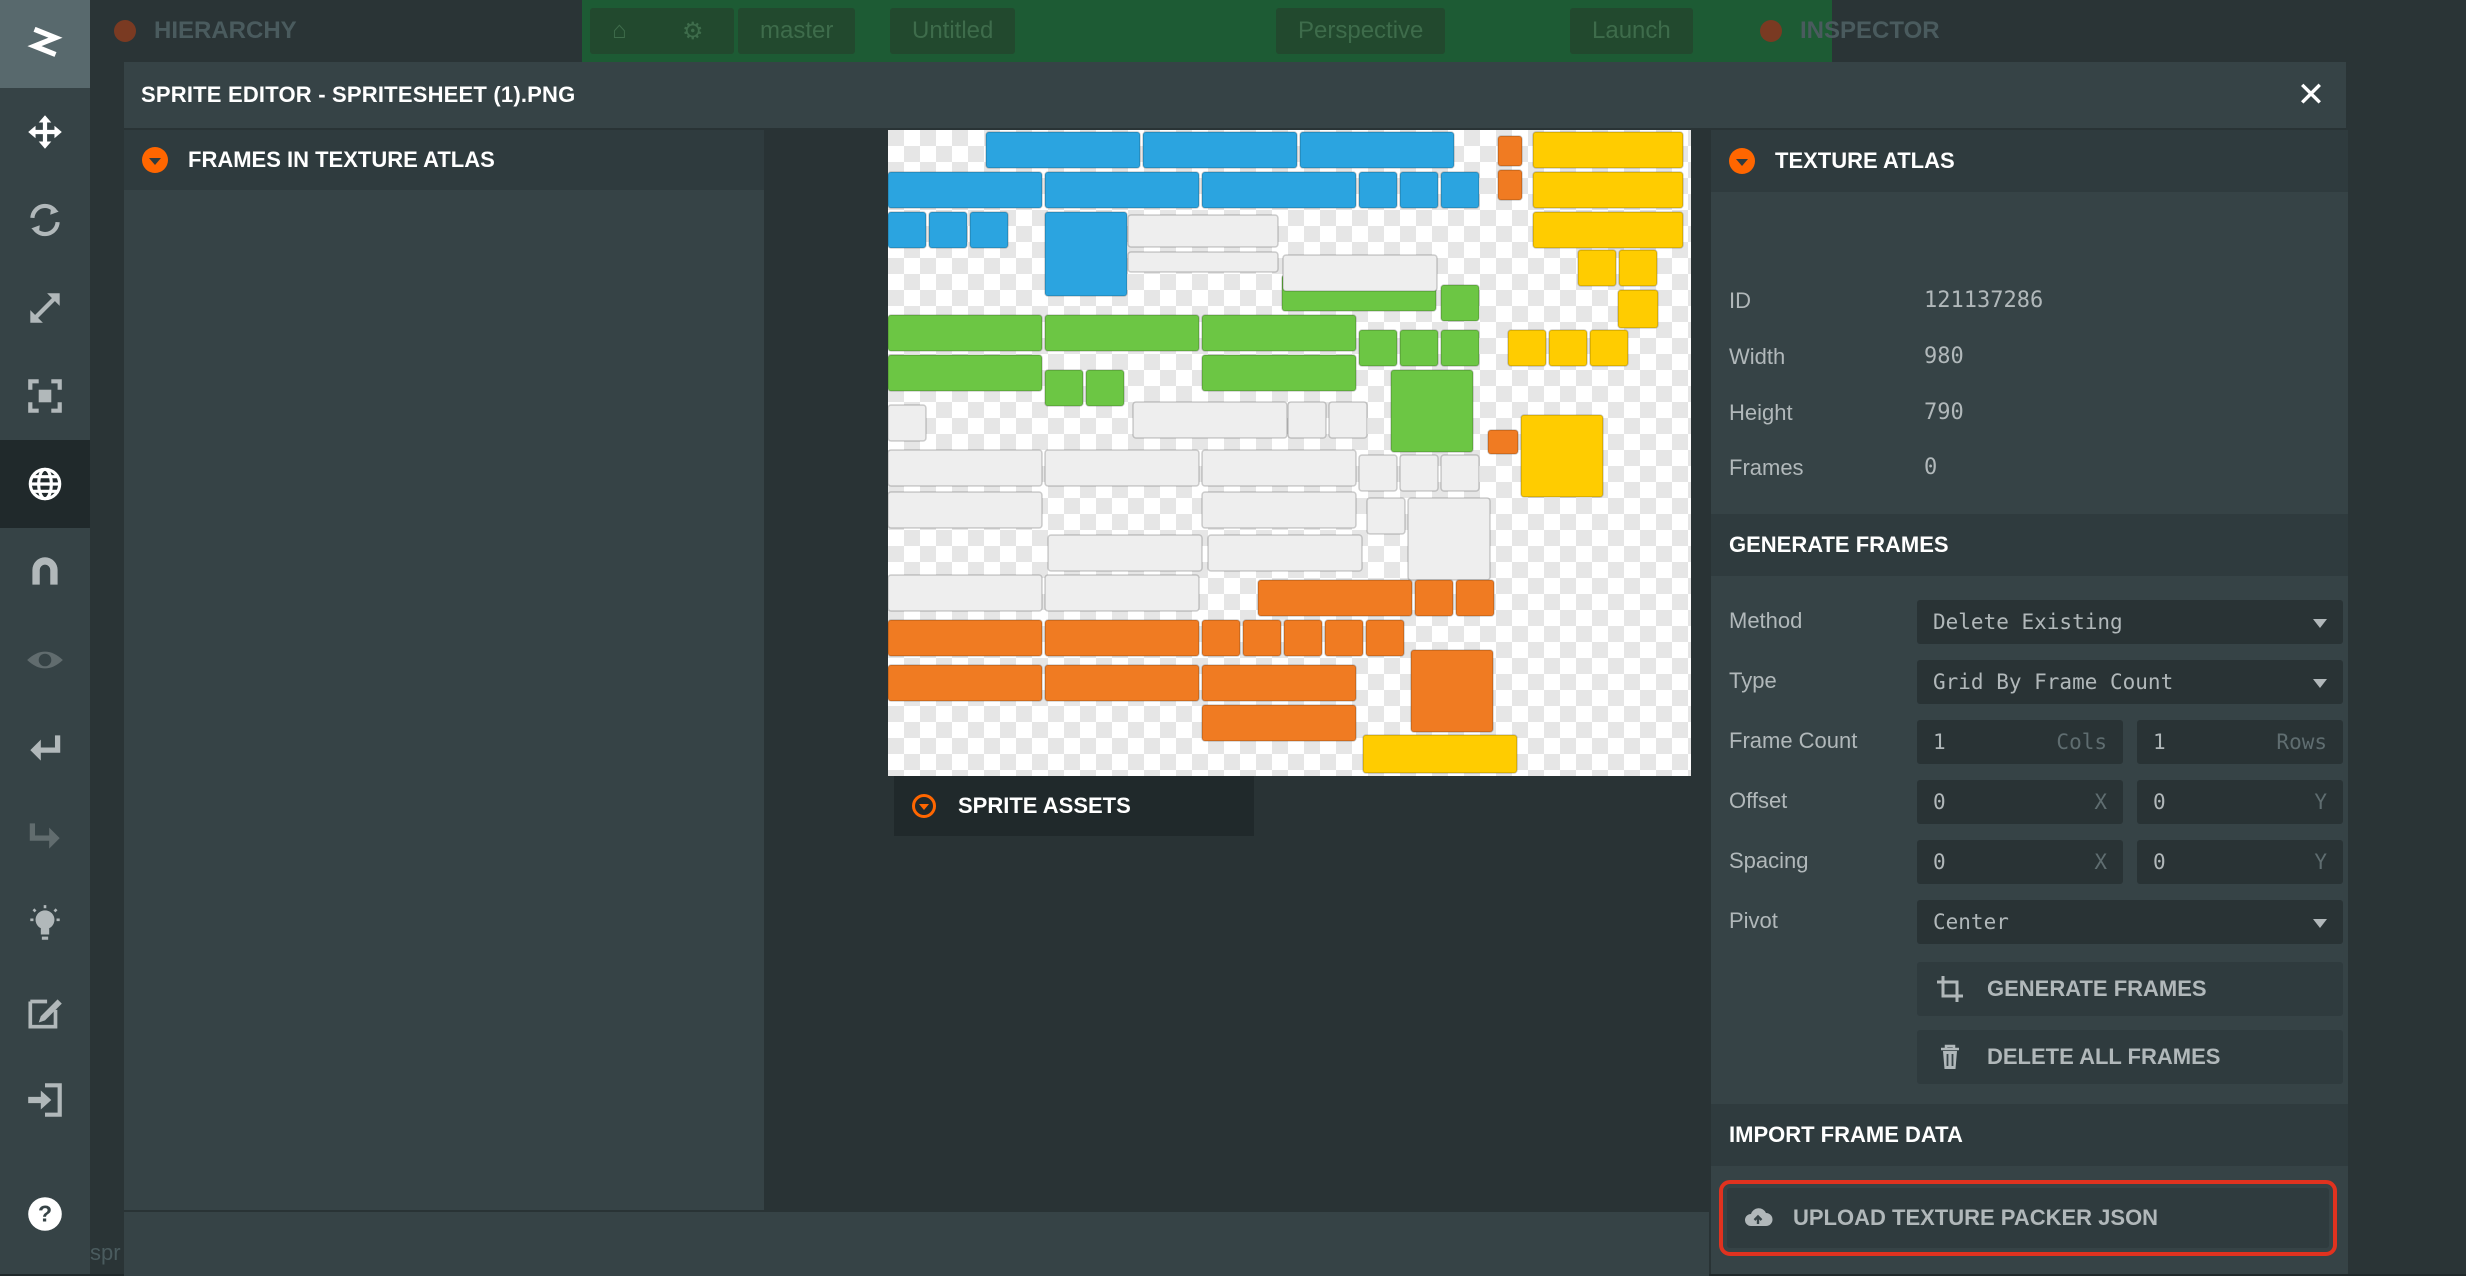  What do you see at coordinates (2104, 1056) in the screenshot?
I see `delete-all-frames-label: DELETE ALL FRAMES` at bounding box center [2104, 1056].